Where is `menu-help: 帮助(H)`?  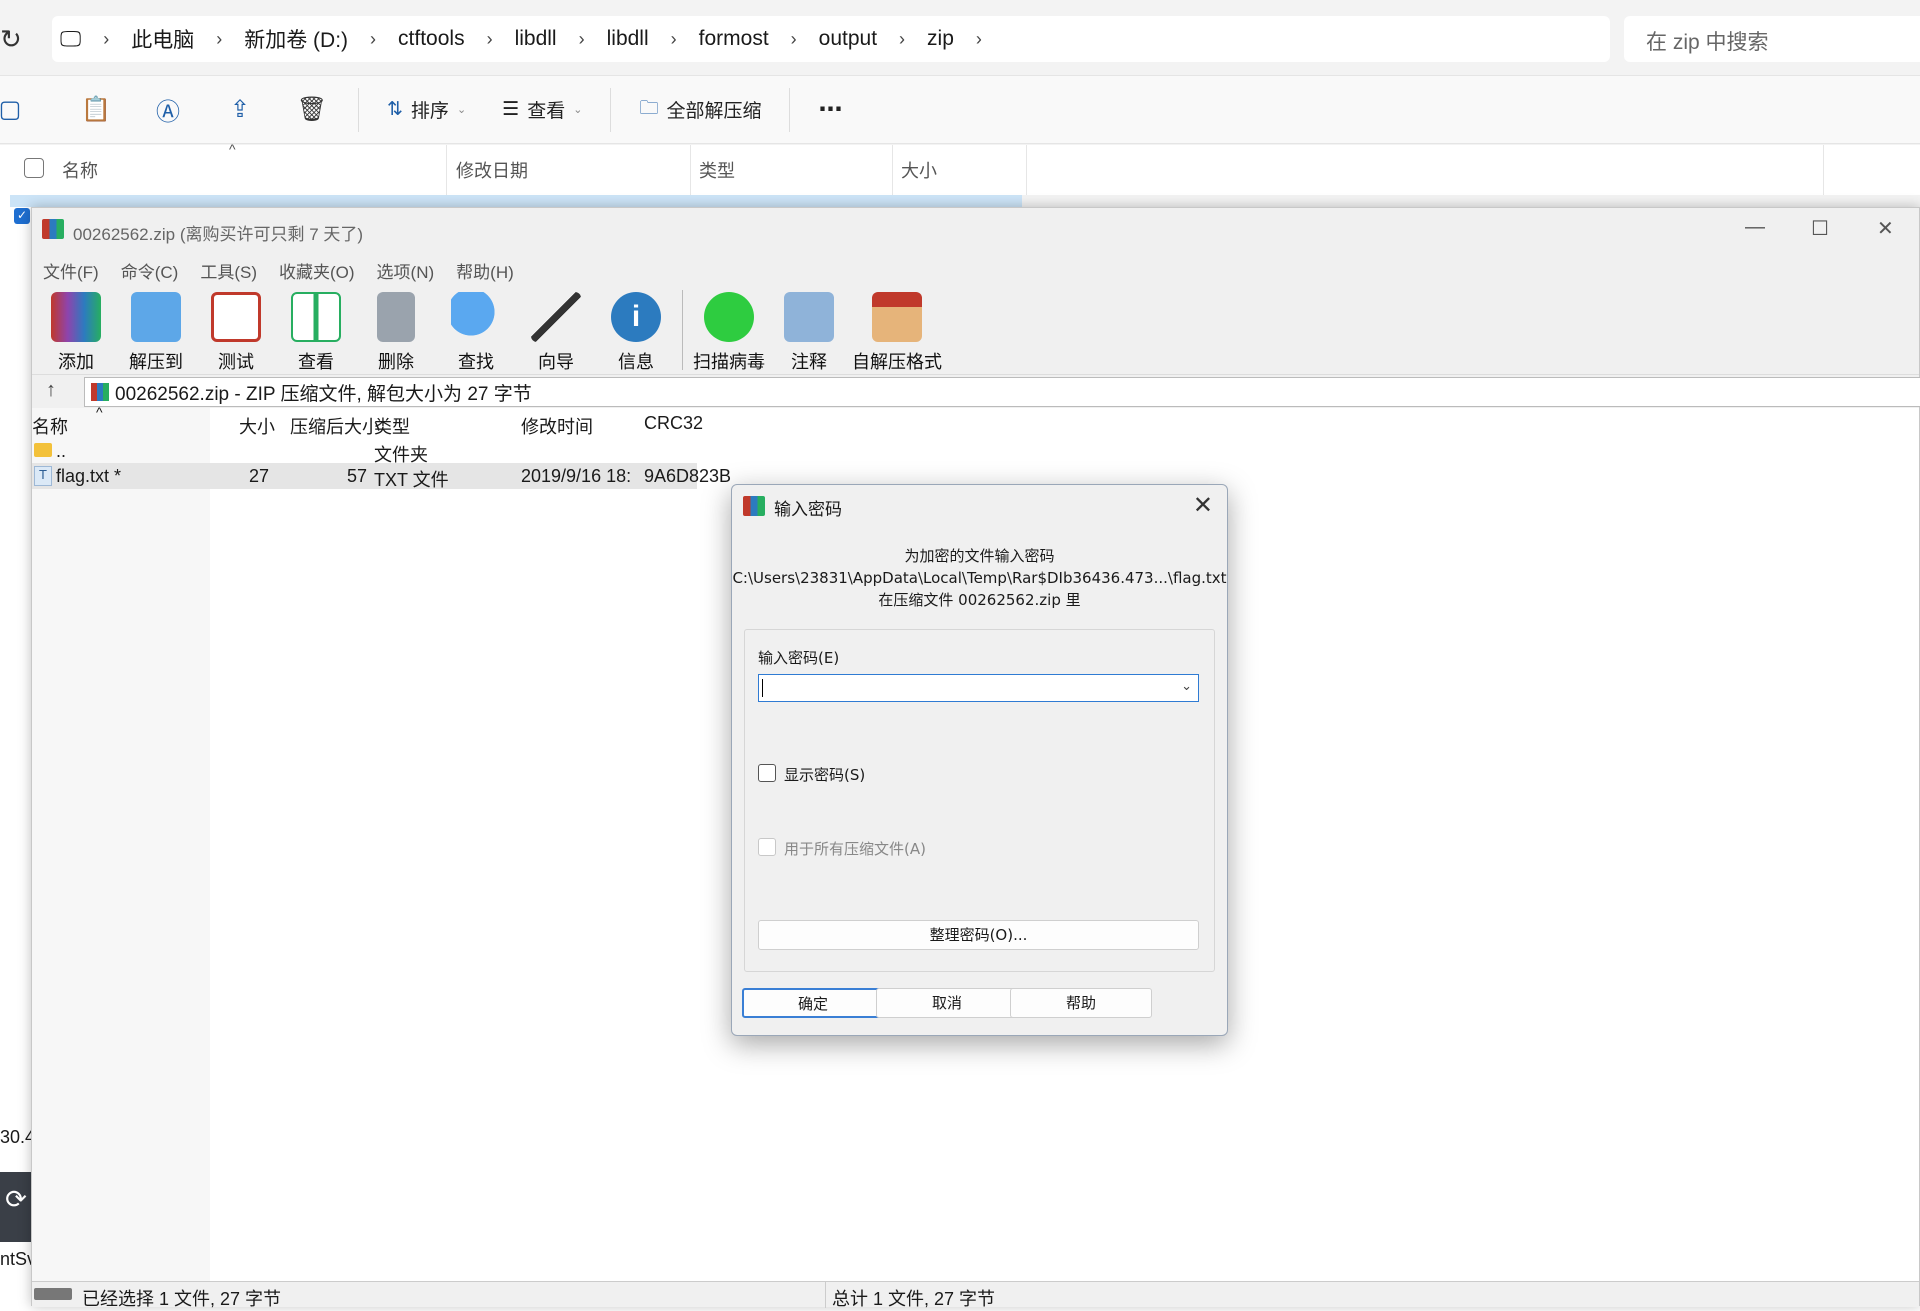
menu-help: 帮助(H) is located at coordinates (485, 268).